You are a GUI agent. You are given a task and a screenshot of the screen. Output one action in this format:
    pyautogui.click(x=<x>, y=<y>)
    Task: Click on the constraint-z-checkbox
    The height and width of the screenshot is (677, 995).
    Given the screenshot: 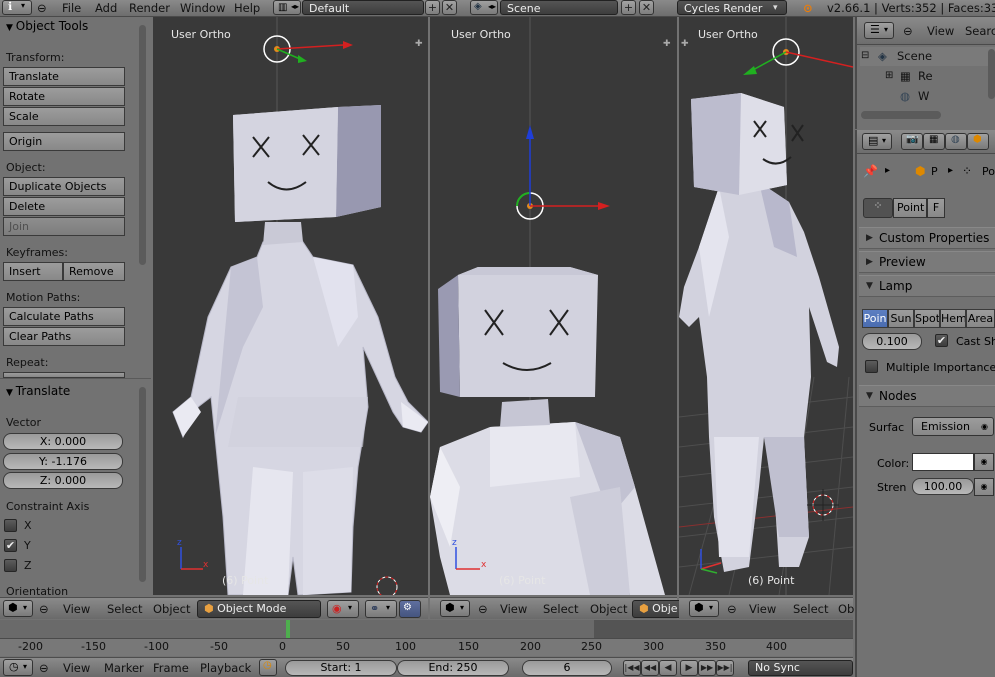 What is the action you would take?
    pyautogui.click(x=10, y=565)
    